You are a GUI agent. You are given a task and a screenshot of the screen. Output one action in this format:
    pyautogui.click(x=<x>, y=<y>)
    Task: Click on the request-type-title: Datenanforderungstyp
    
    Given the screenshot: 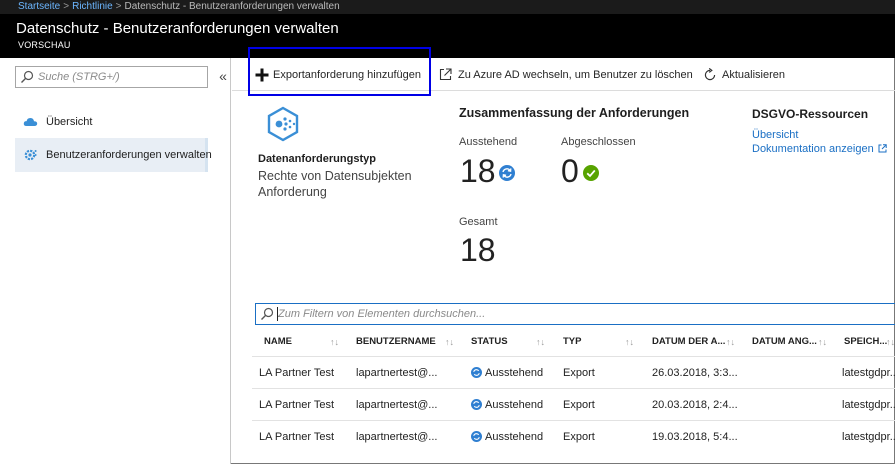 What is the action you would take?
    pyautogui.click(x=317, y=159)
    